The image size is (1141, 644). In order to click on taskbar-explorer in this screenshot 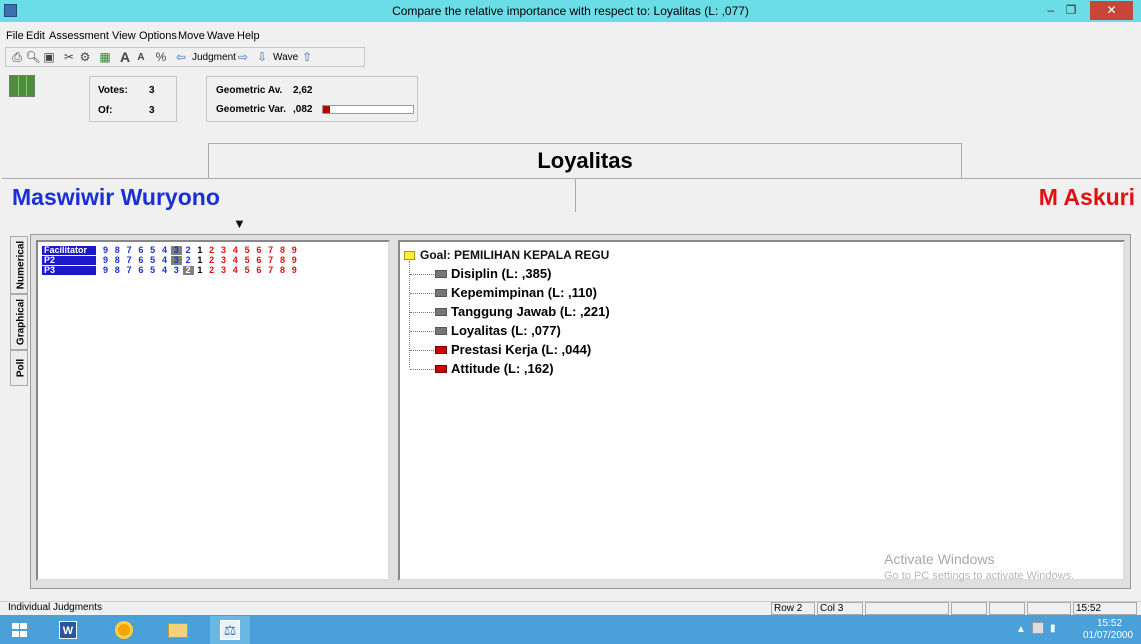, I will do `click(178, 630)`.